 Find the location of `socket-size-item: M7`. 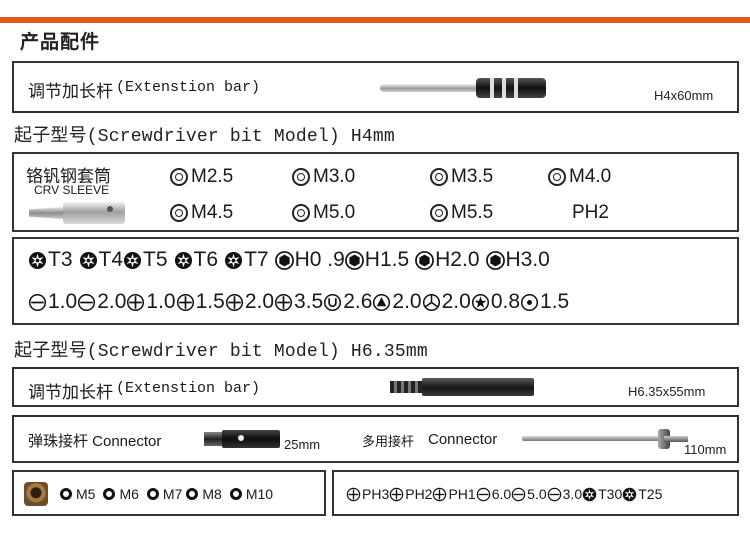

socket-size-item: M7 is located at coordinates (160, 494).